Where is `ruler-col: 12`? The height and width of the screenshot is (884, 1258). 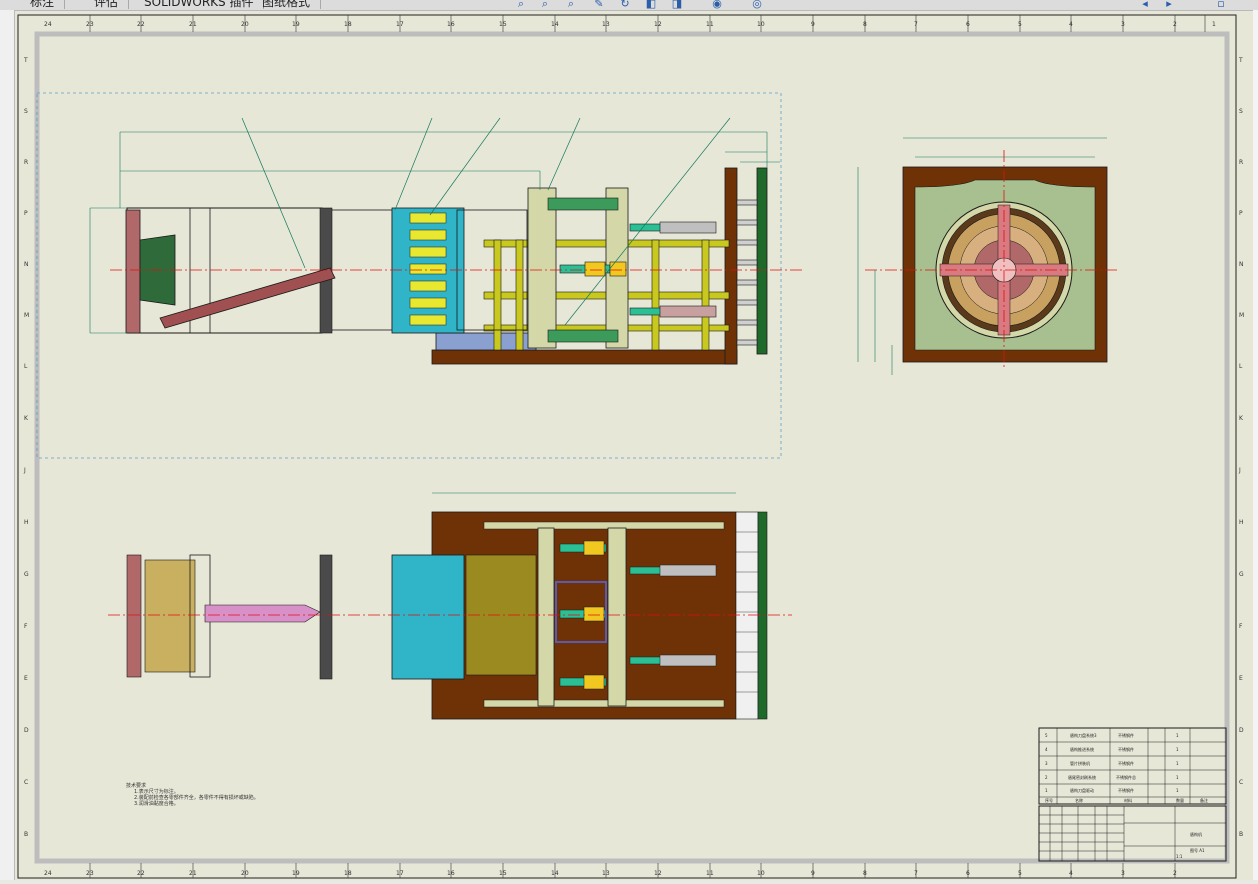 ruler-col: 12 is located at coordinates (658, 24).